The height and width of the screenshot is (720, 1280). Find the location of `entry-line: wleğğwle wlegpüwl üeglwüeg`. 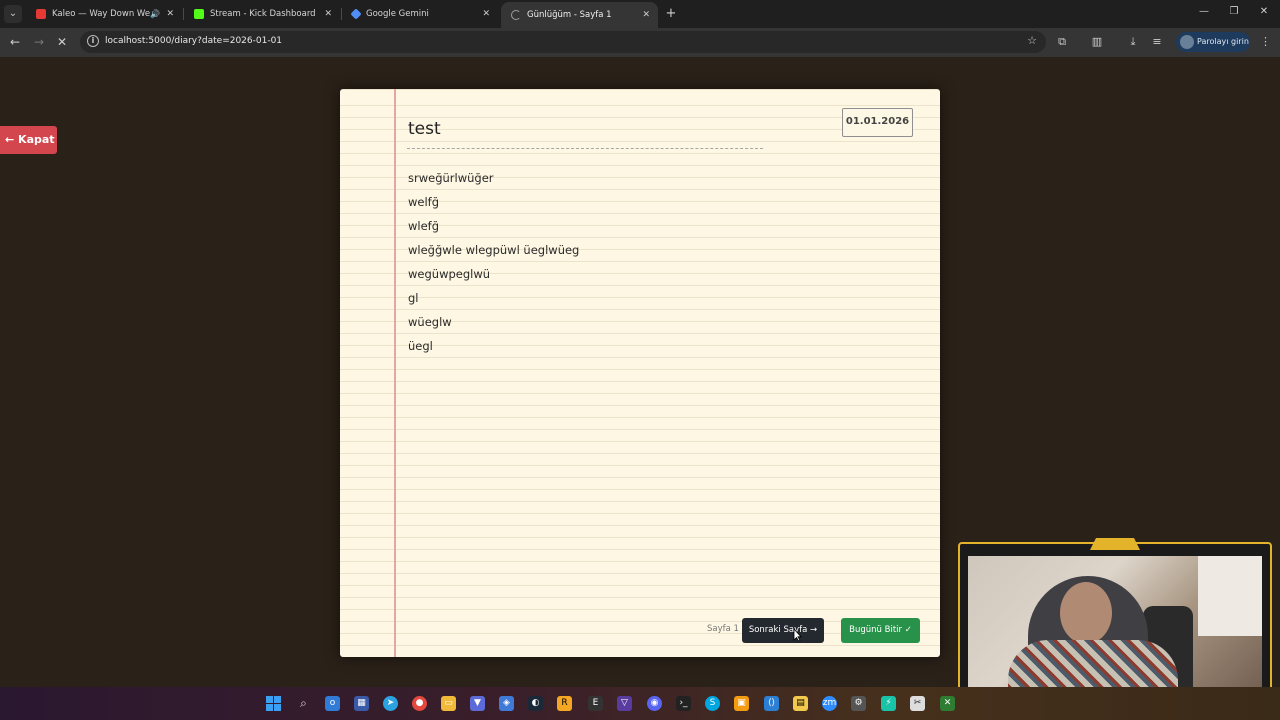

entry-line: wleğğwle wlegpüwl üeglwüeg is located at coordinates (494, 250).